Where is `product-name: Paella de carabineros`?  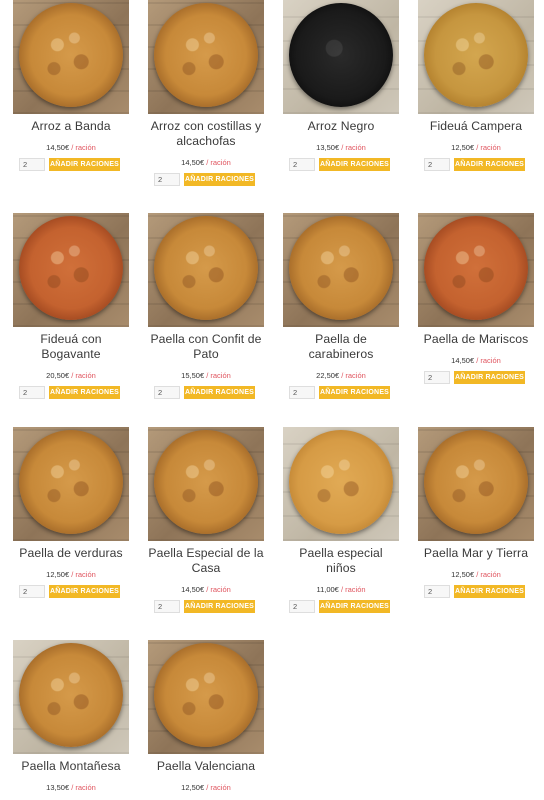 product-name: Paella de carabineros is located at coordinates (341, 347).